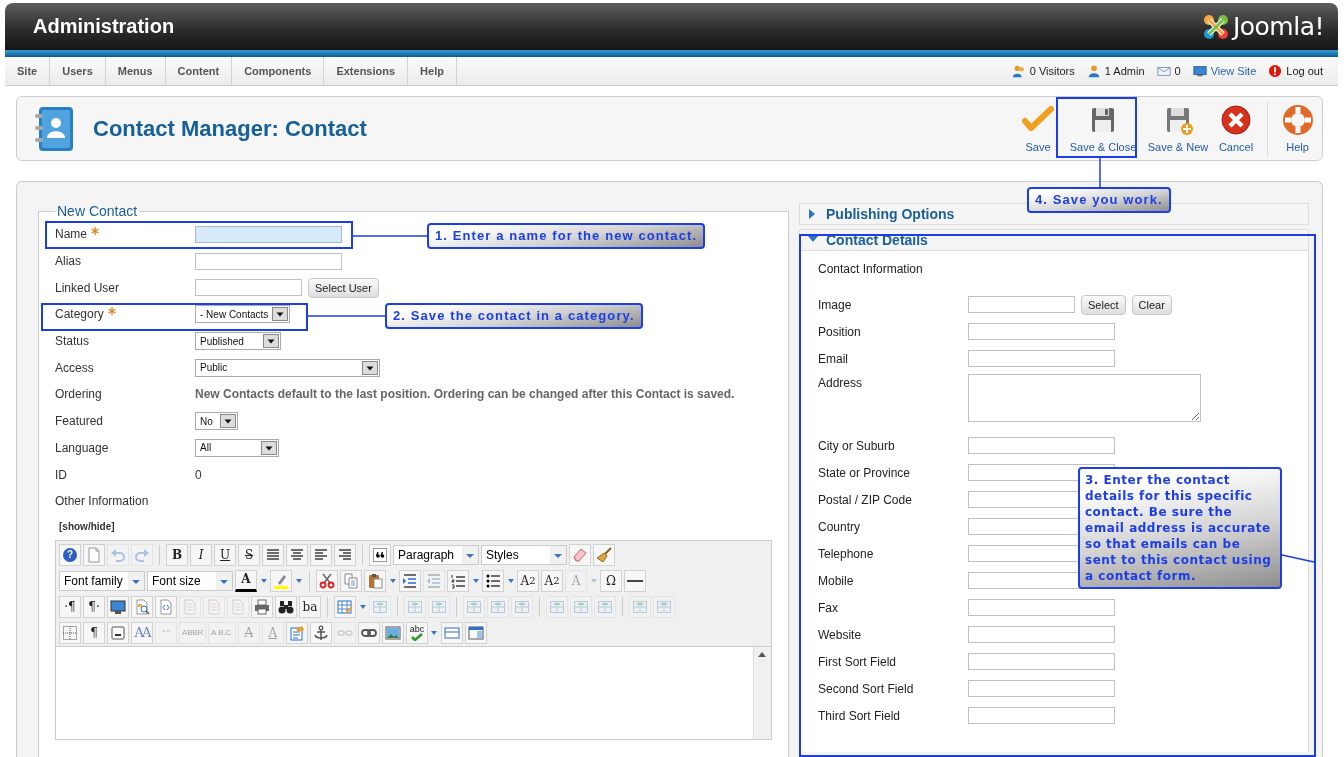 The width and height of the screenshot is (1344, 757). I want to click on undo-arrow-icon, so click(118, 554).